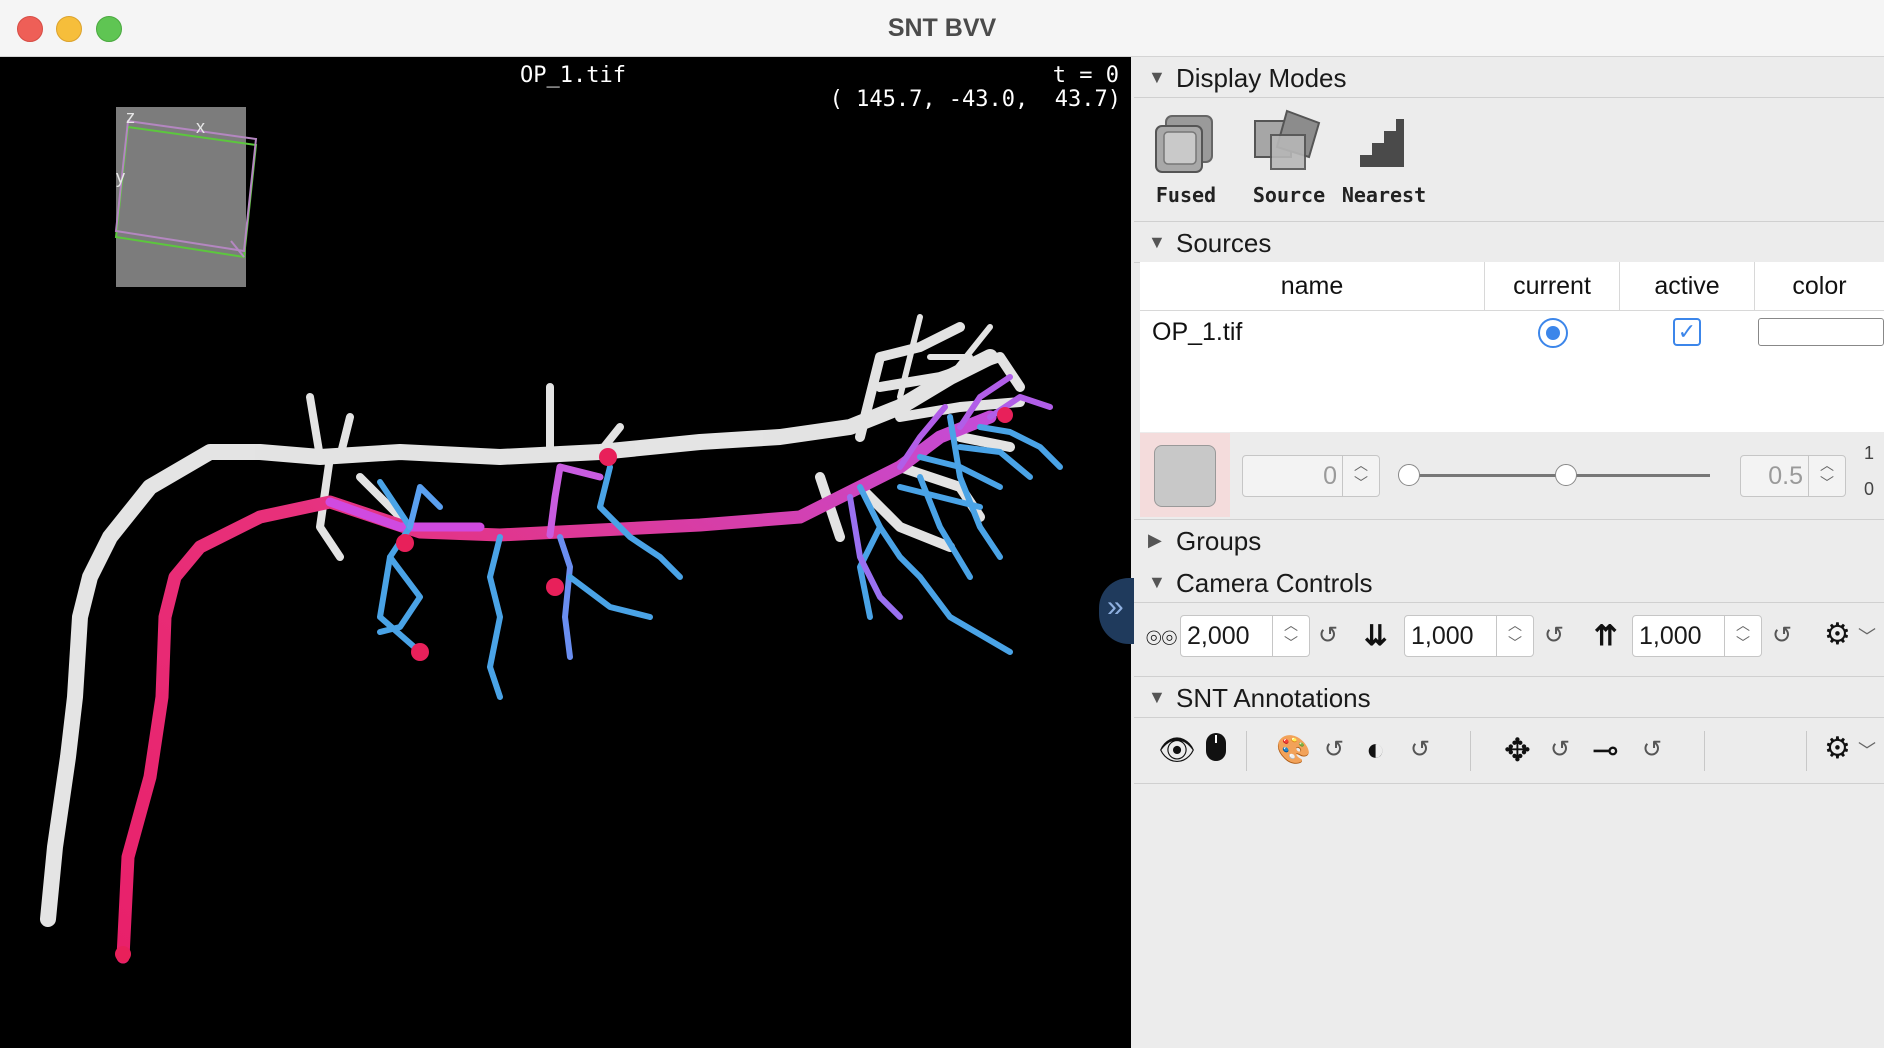  I want to click on column-header-name: name, so click(1312, 286).